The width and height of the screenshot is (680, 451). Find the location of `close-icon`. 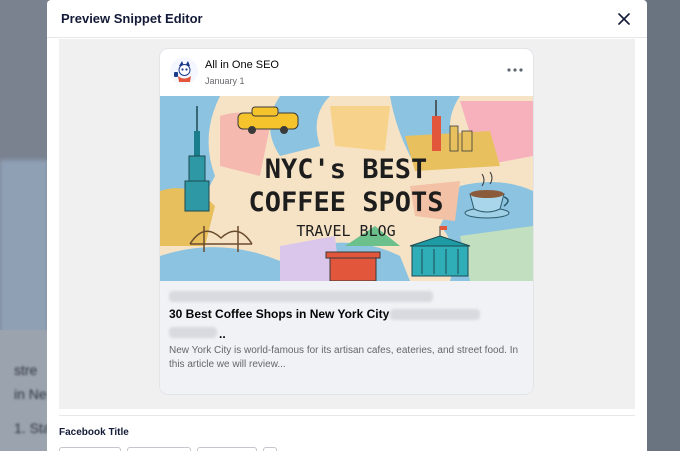

close-icon is located at coordinates (624, 18).